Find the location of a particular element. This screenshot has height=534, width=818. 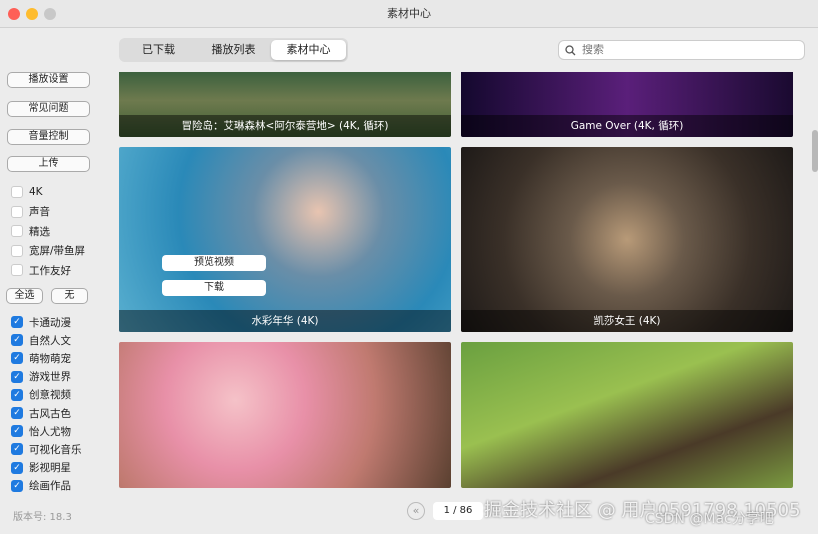

pagination: « 1 / 86 is located at coordinates (445, 511).